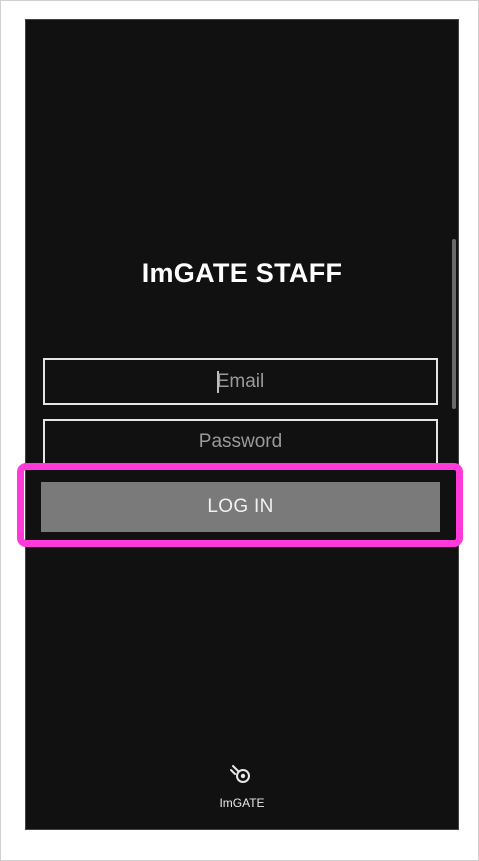 The width and height of the screenshot is (479, 861). I want to click on brand-logo-text: ImGATE, so click(242, 803).